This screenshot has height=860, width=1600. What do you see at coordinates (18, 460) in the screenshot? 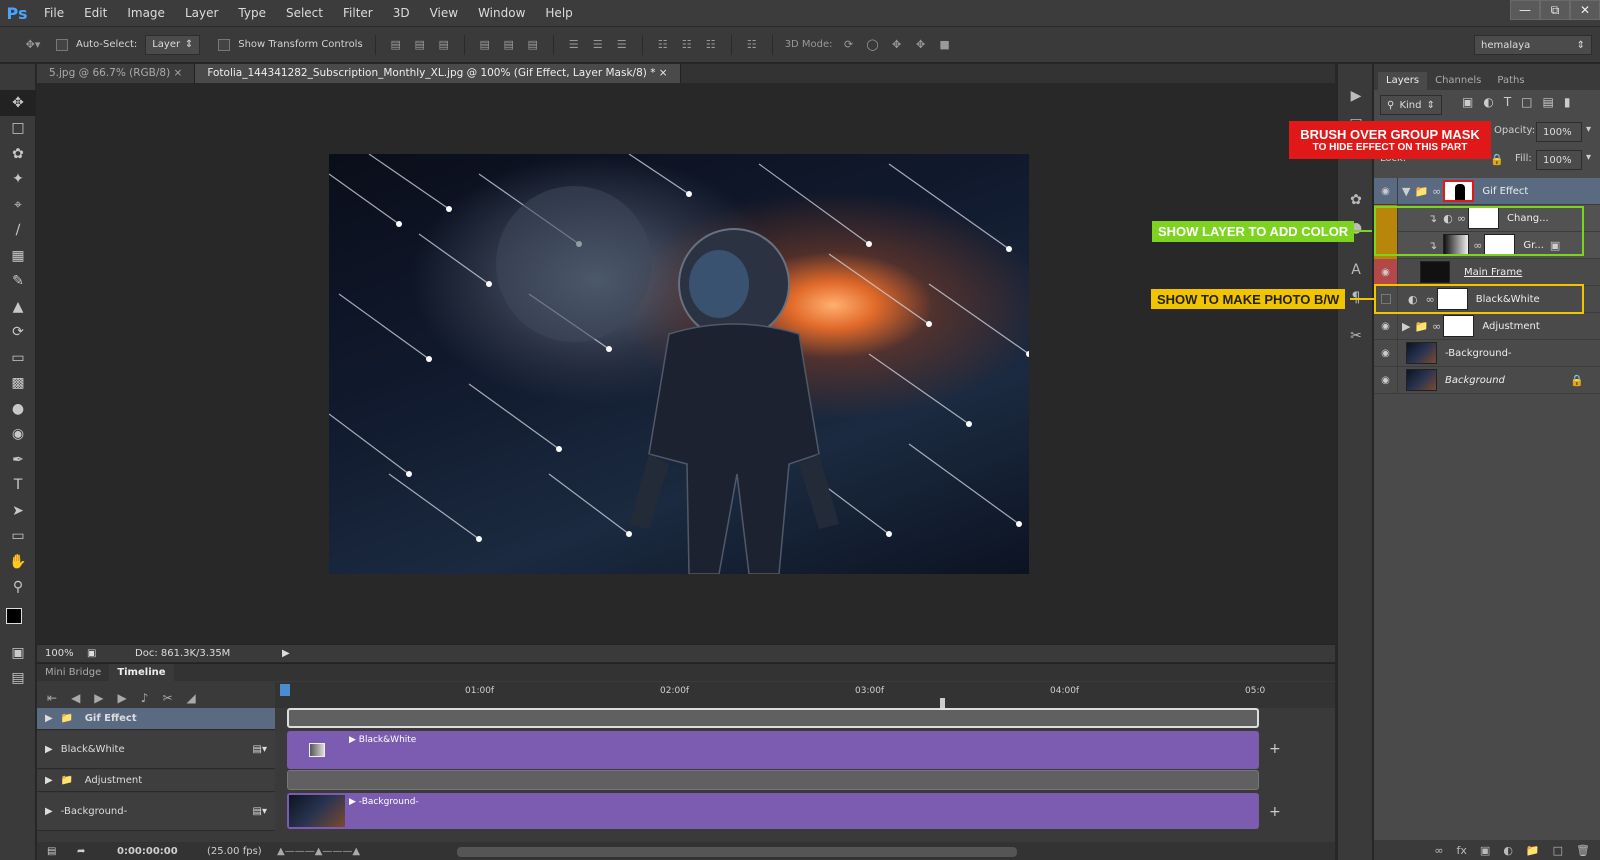
I see `pen-tool-icon: ✒` at bounding box center [18, 460].